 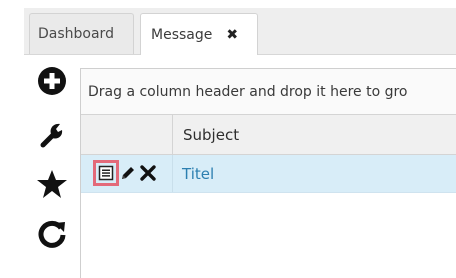 I want to click on row-commands-cell, so click(x=127, y=173).